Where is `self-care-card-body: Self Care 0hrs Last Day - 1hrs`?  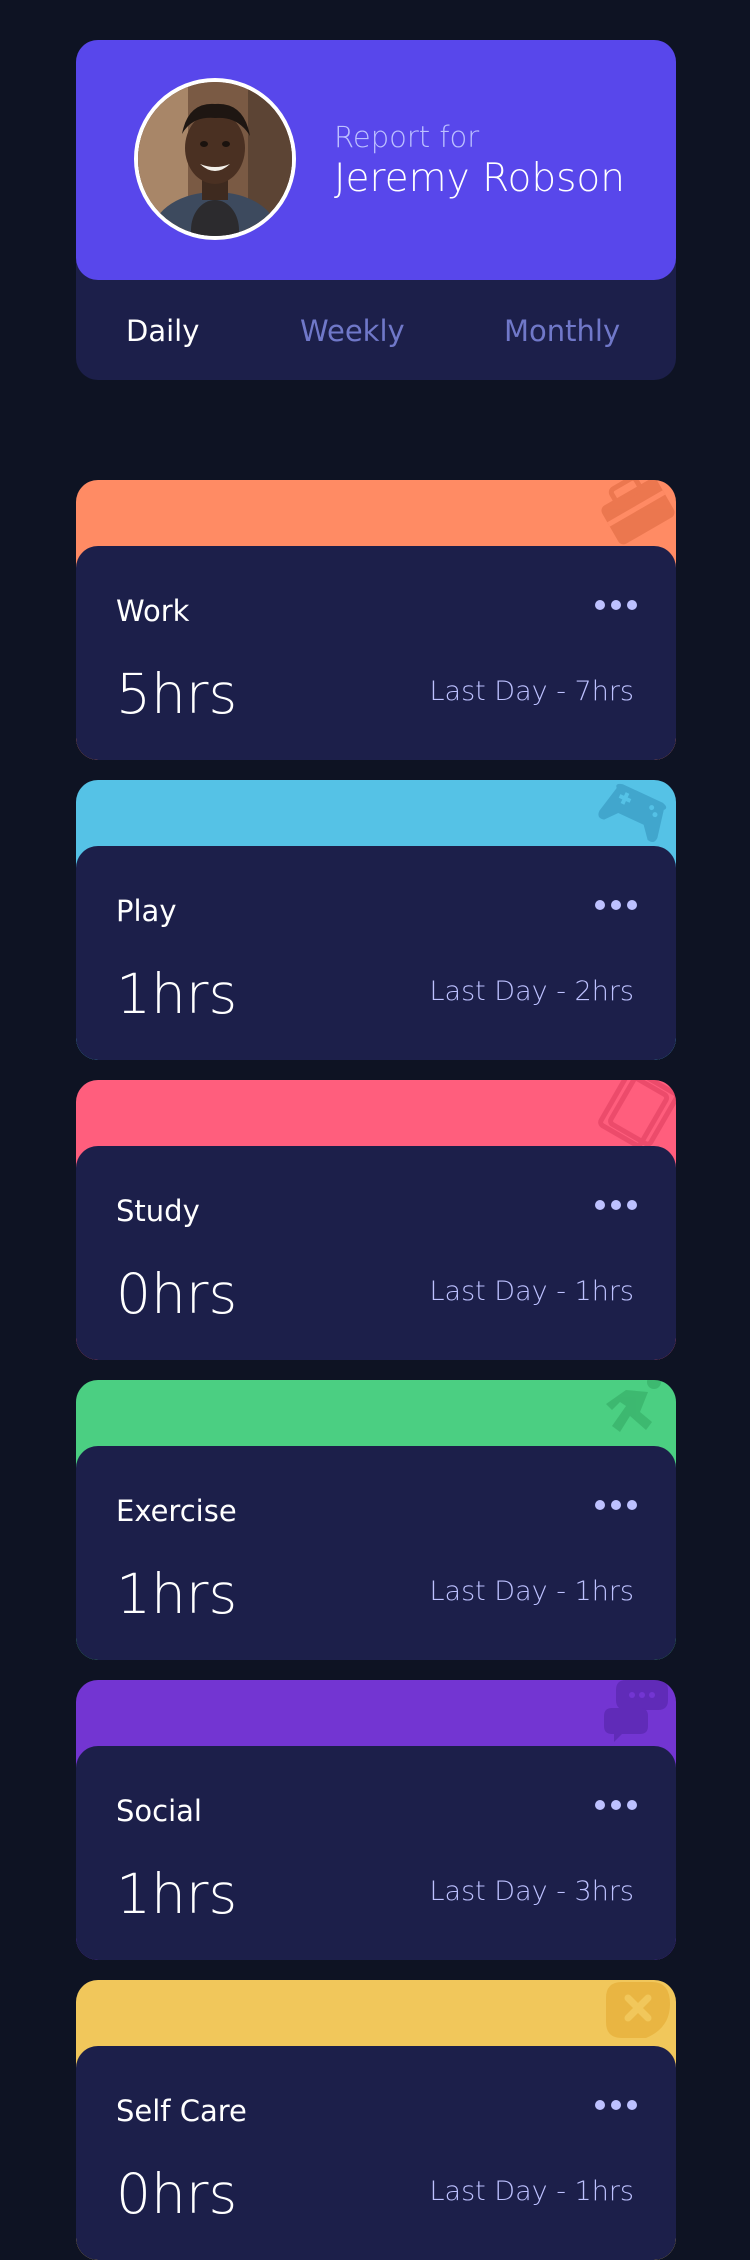 self-care-card-body: Self Care 0hrs Last Day - 1hrs is located at coordinates (376, 2153).